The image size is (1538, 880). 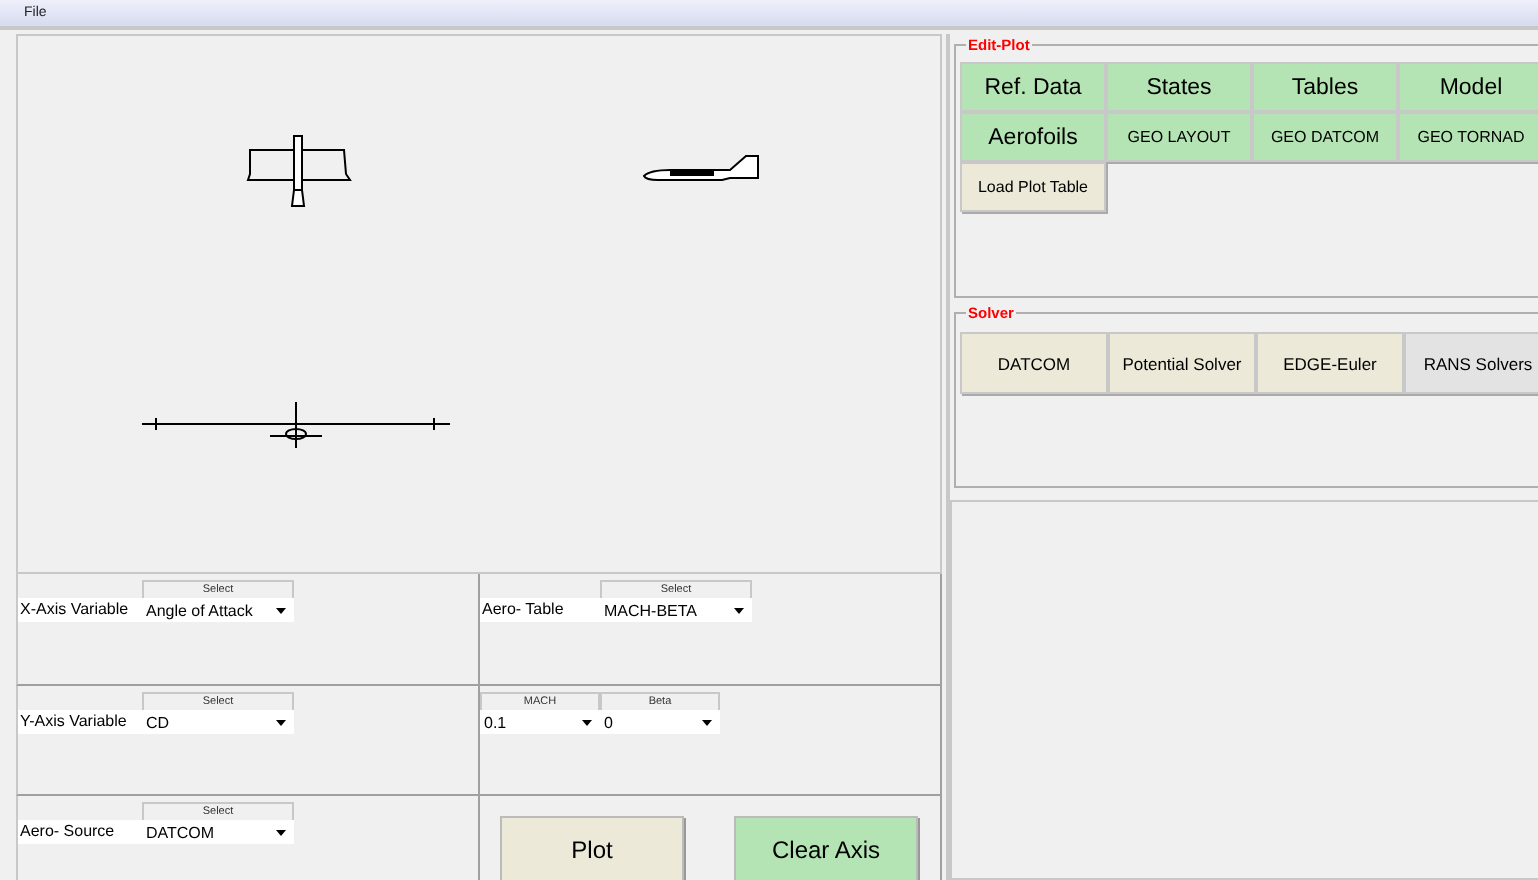 I want to click on field-label: Y-Axis Variable, so click(x=80, y=722).